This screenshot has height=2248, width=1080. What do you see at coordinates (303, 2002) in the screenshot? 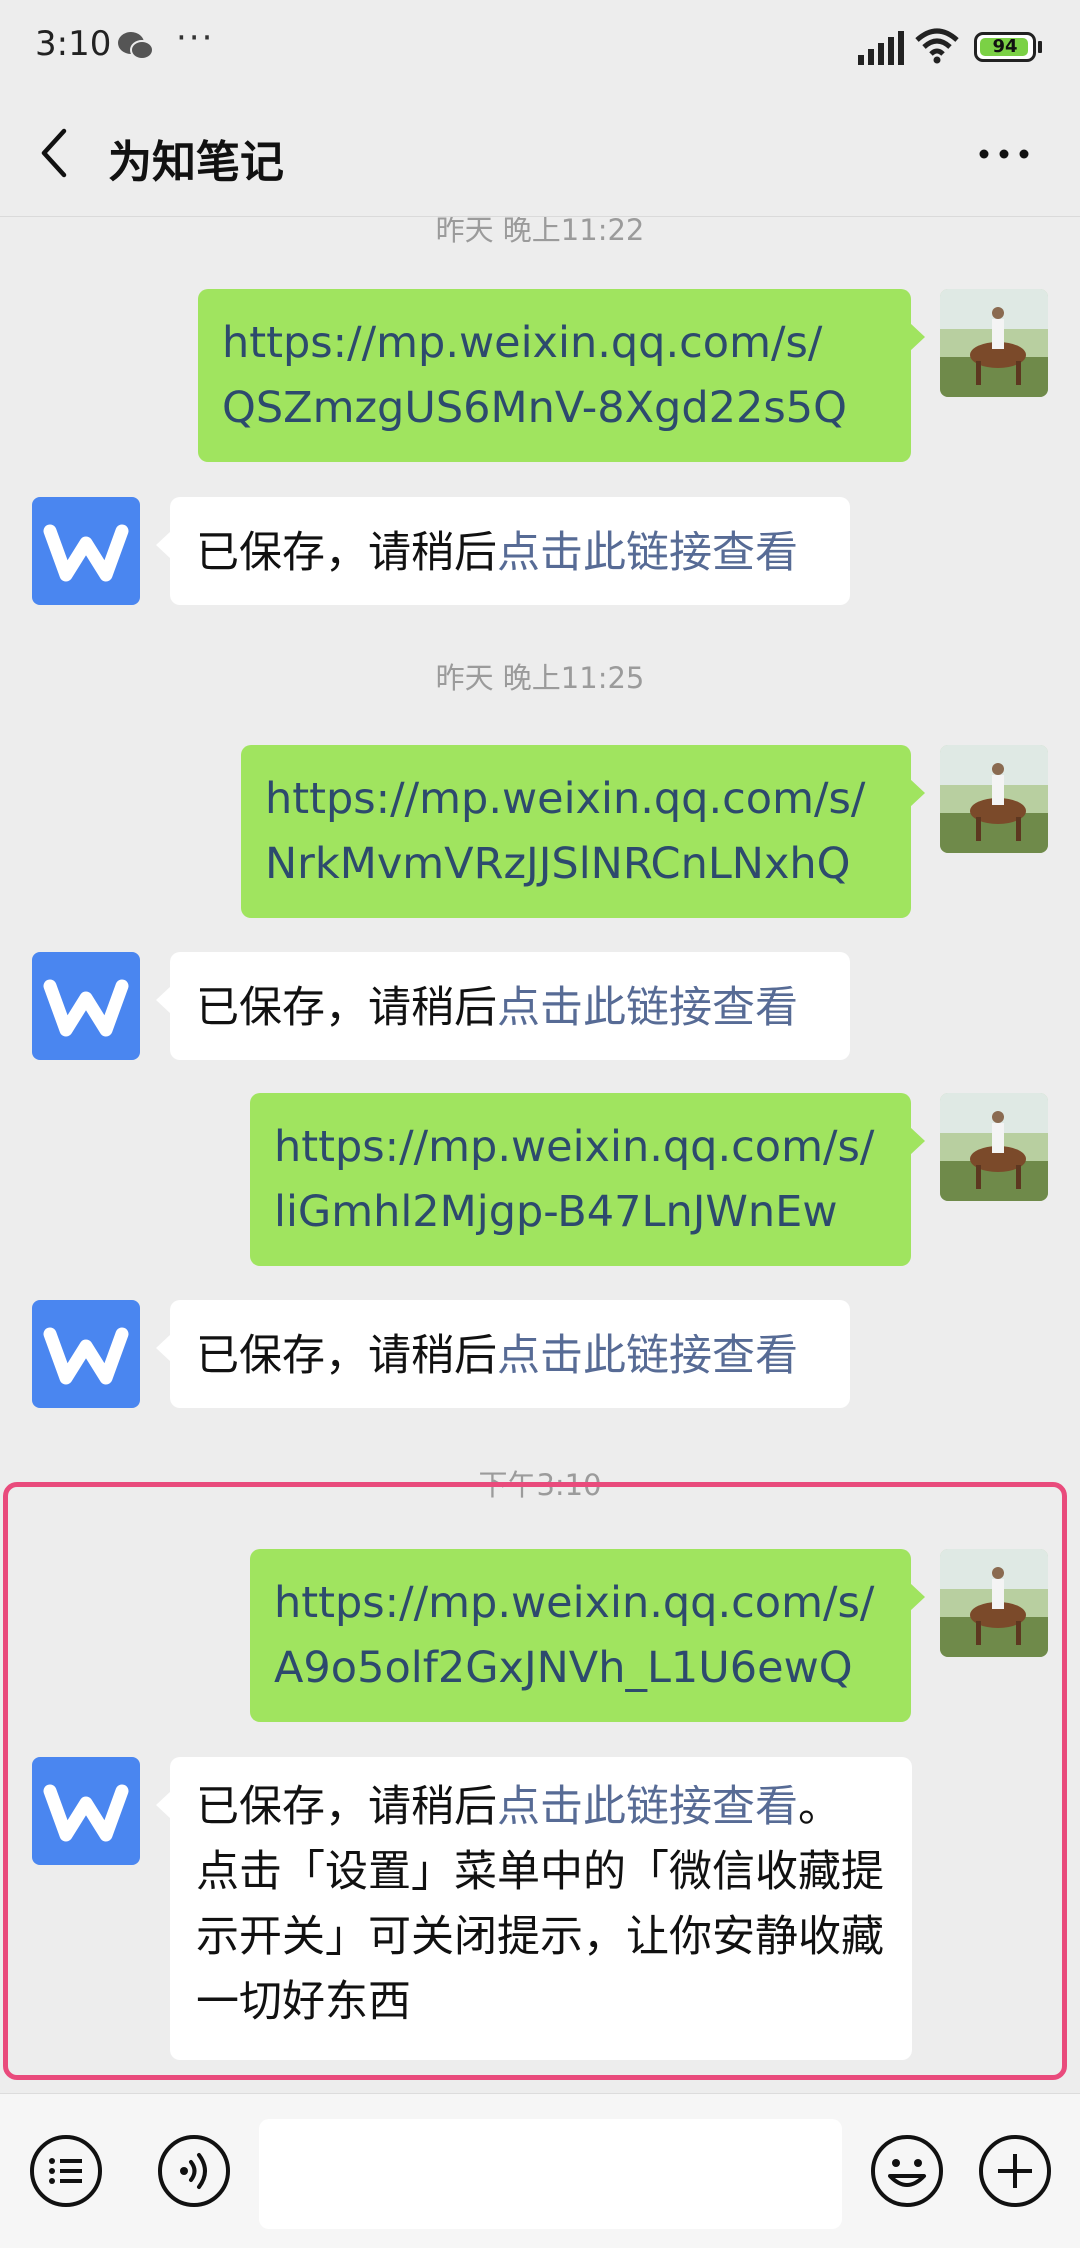
I see `message-line: 一切好东西` at bounding box center [303, 2002].